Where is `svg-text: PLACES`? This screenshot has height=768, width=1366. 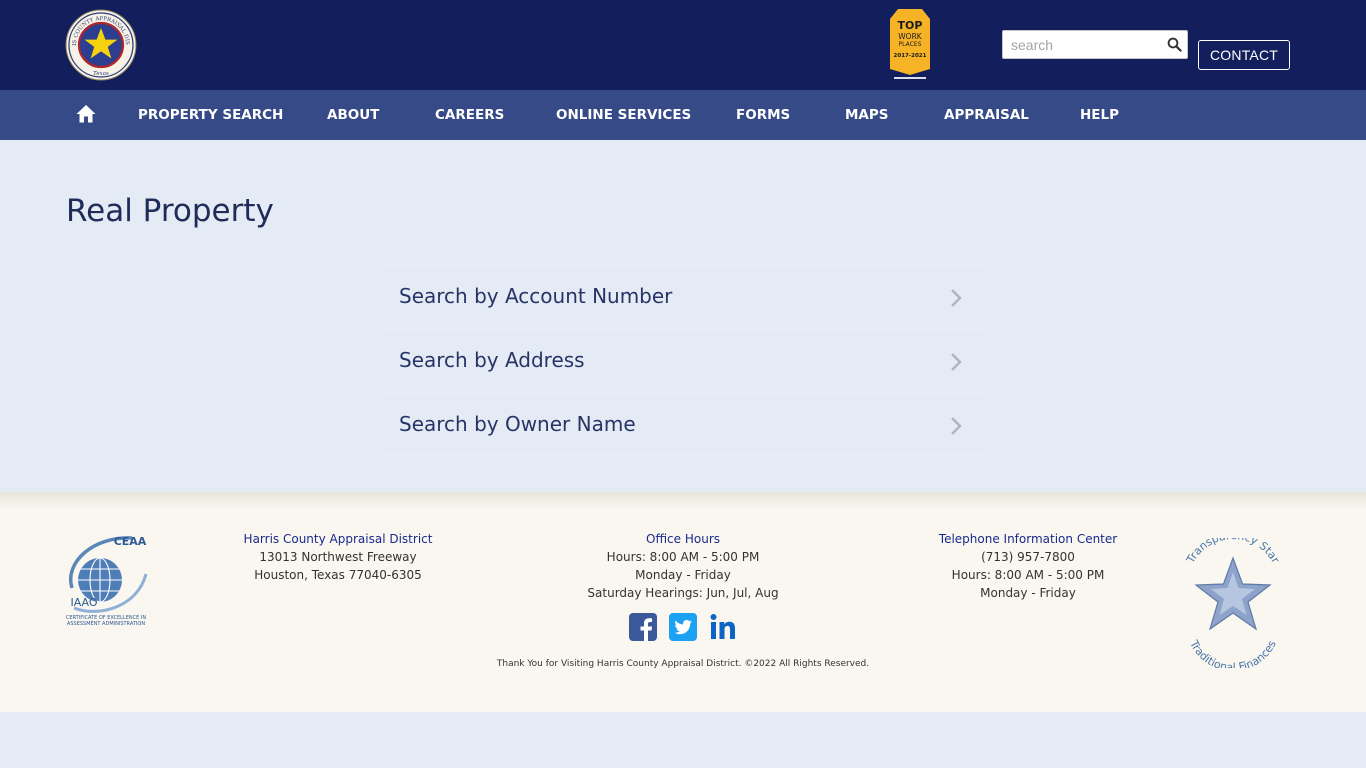
svg-text: PLACES is located at coordinates (910, 44).